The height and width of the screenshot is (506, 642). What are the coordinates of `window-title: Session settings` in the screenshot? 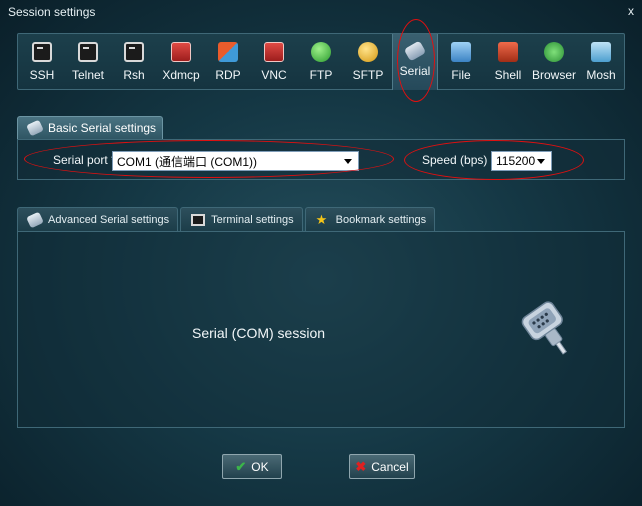 It's located at (52, 12).